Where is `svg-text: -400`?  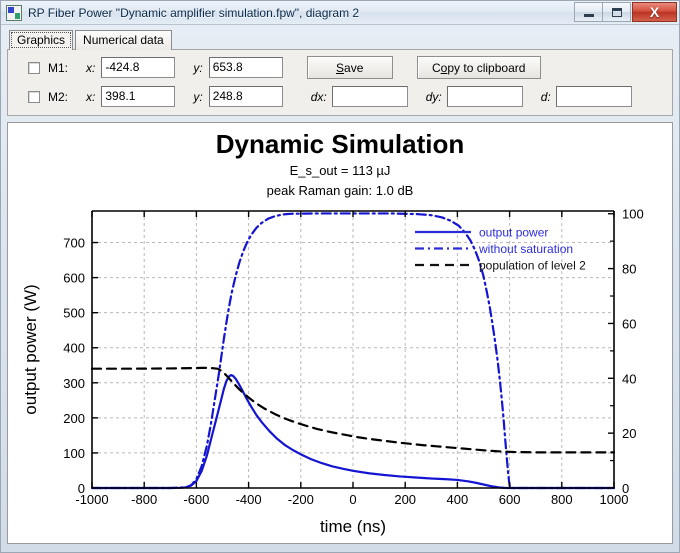 svg-text: -400 is located at coordinates (249, 499).